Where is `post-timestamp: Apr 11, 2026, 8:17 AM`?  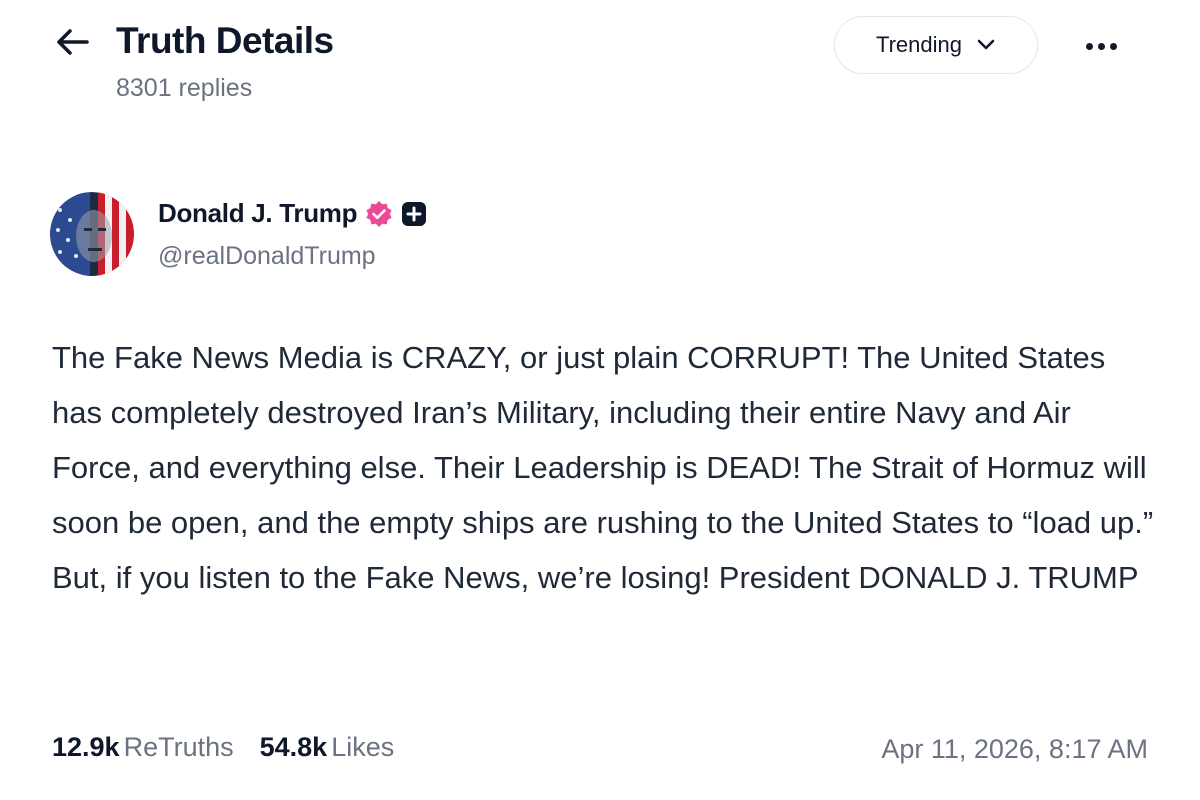 post-timestamp: Apr 11, 2026, 8:17 AM is located at coordinates (1014, 749).